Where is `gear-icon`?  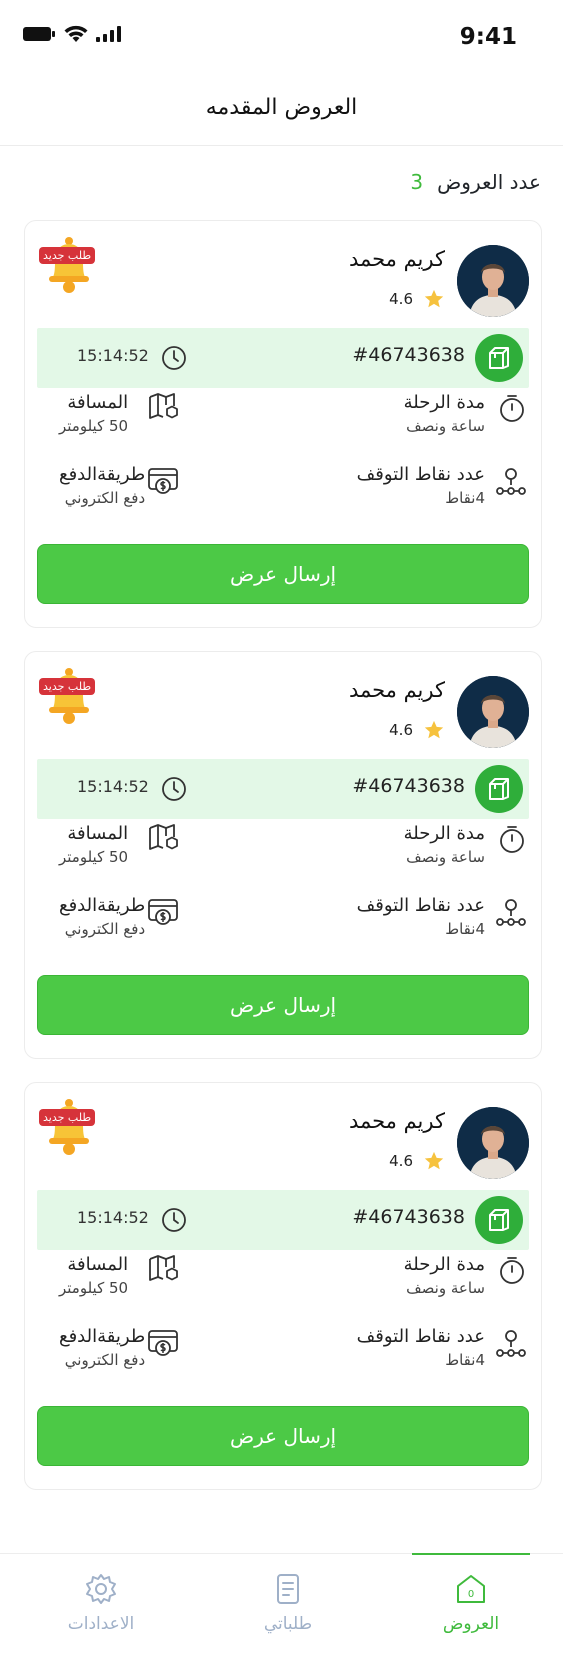 gear-icon is located at coordinates (101, 1589).